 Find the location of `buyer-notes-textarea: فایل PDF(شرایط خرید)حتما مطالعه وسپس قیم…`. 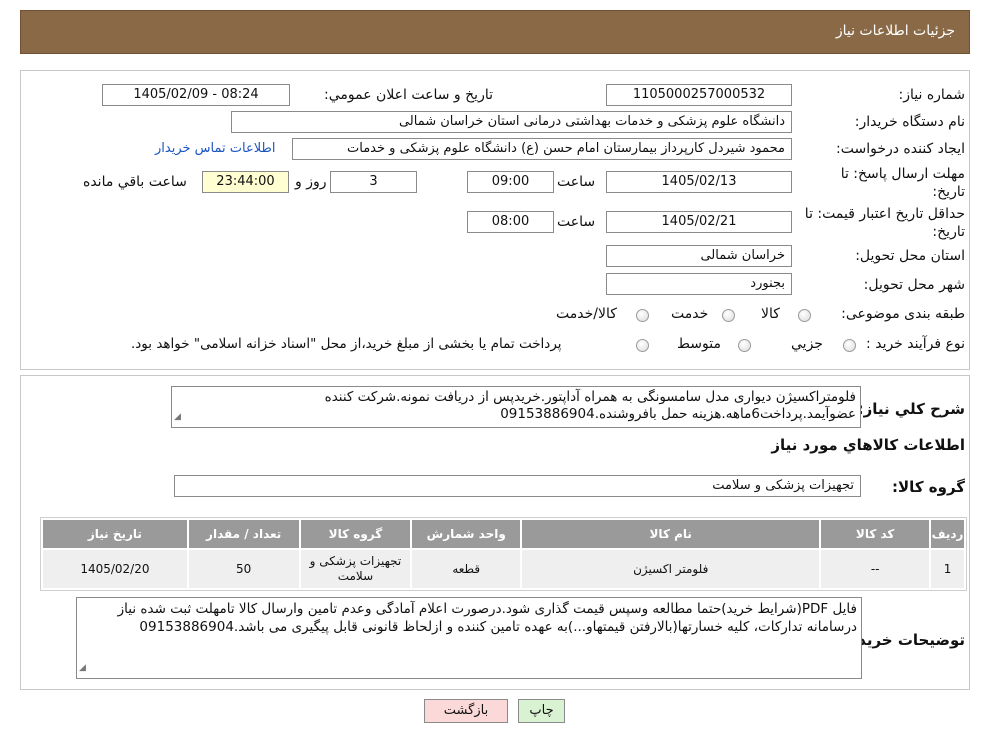

buyer-notes-textarea: فایل PDF(شرایط خرید)حتما مطالعه وسپس قیم… is located at coordinates (469, 638).